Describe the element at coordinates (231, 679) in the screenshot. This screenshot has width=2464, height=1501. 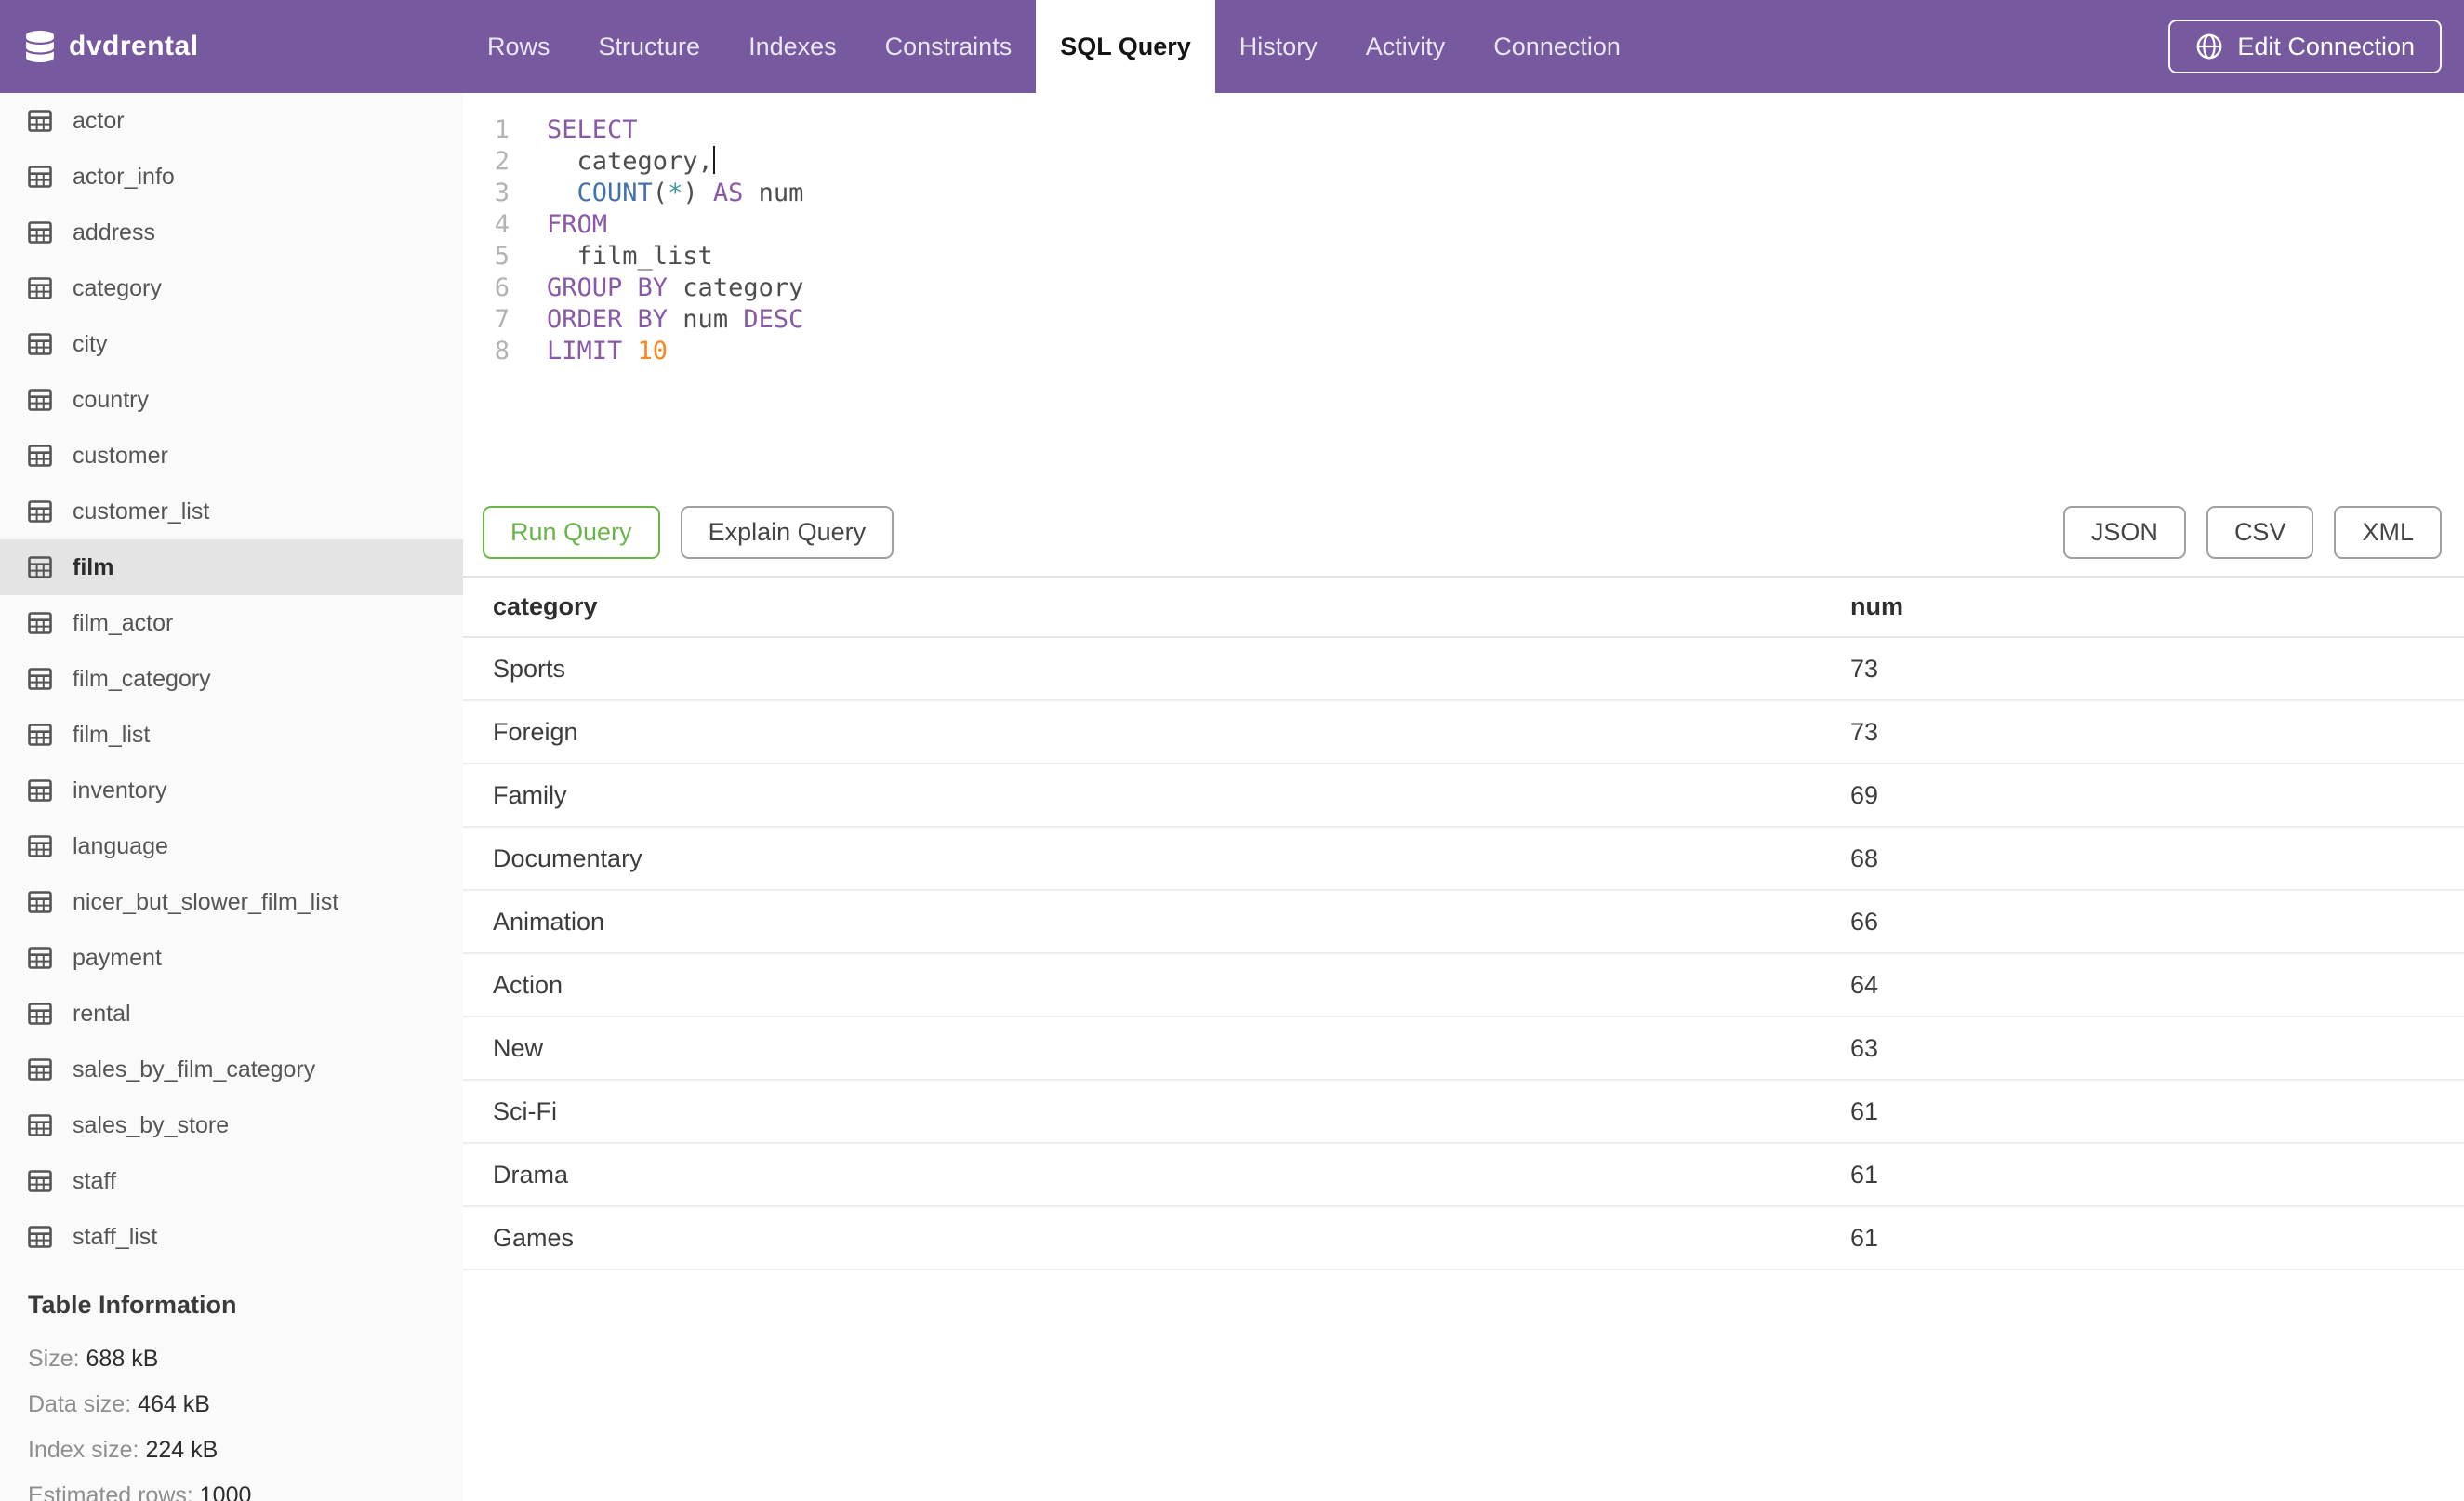
I see `sidebar-item-film-category: film_category` at that location.